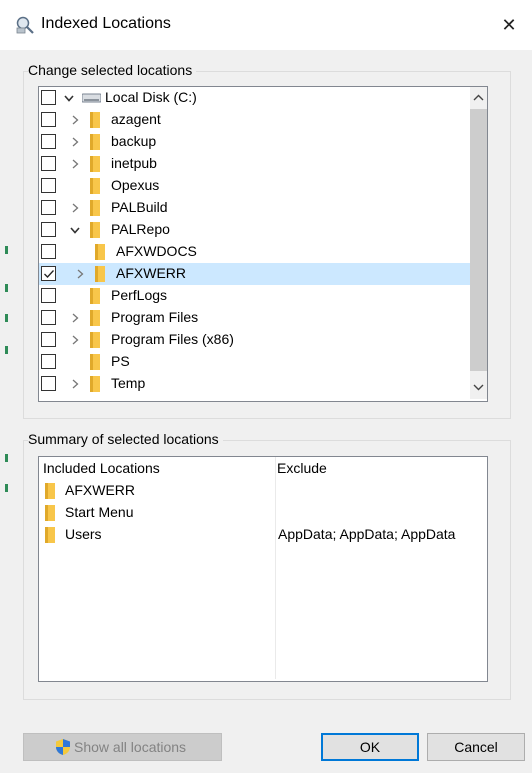  I want to click on tree-item-label: Opexus, so click(135, 185).